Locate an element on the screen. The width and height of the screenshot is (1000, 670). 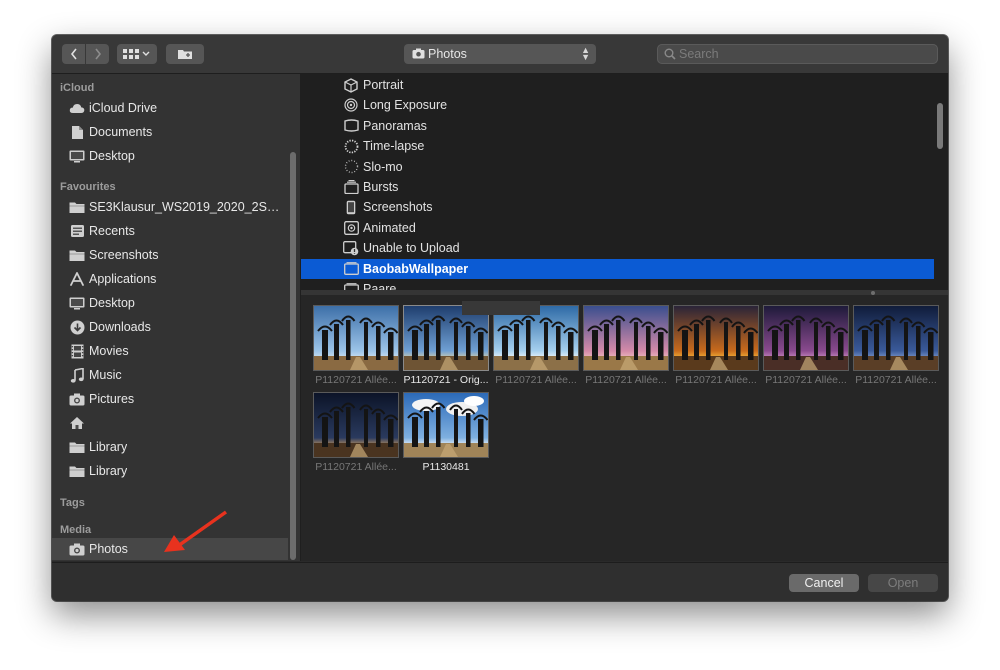
red-arrow-annotation is located at coordinates (196, 531).